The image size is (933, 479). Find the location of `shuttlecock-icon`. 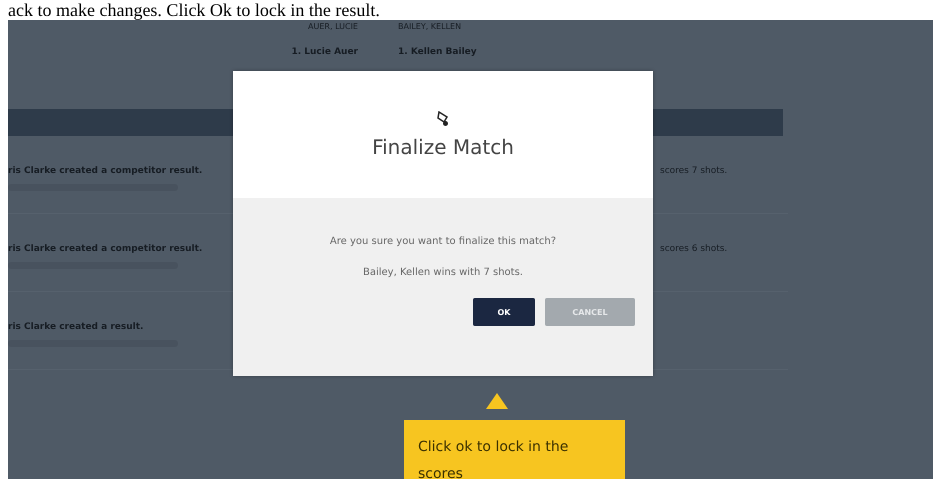

shuttlecock-icon is located at coordinates (443, 118).